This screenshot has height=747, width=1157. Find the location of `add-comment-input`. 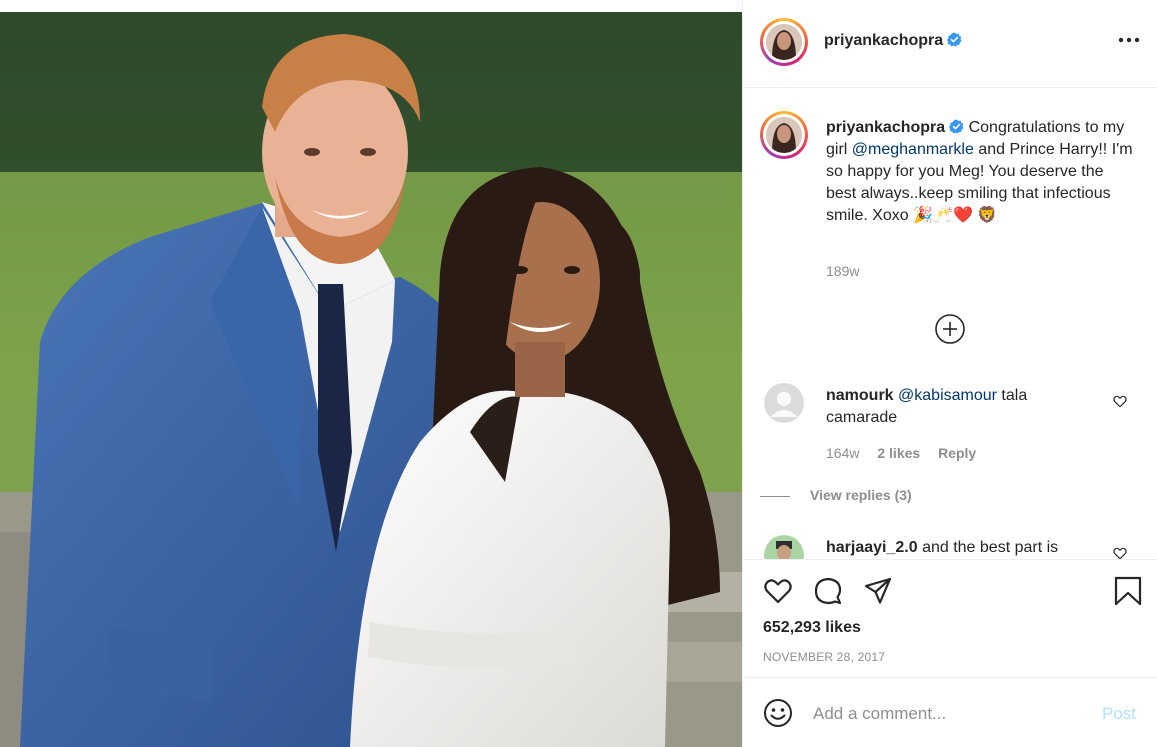

add-comment-input is located at coordinates (948, 714).